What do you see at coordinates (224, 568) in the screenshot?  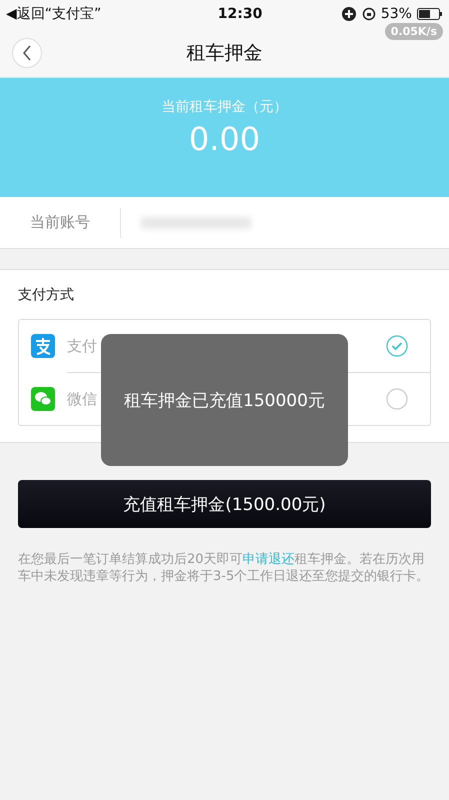 I see `notice-text: 在您最后一笔订单结算成功后20天即可申请退还租车押金。若在历次用车中未发现违章等行为，押金将于3-5个工作日退还至您提交的银行卡。` at bounding box center [224, 568].